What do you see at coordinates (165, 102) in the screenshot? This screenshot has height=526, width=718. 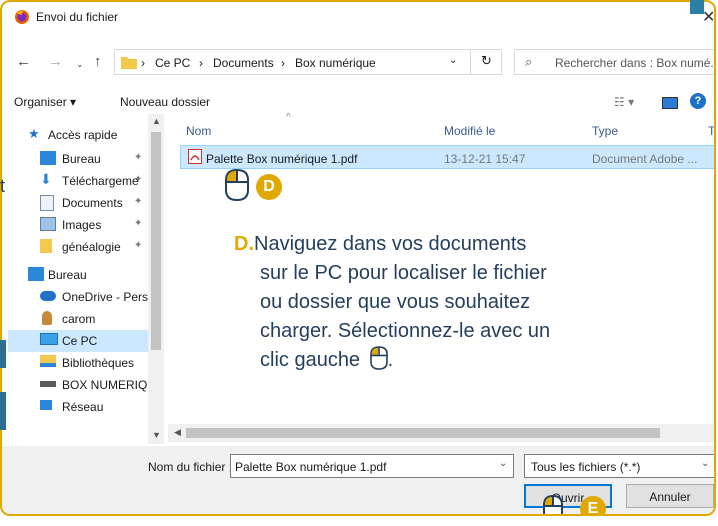 I see `new-folder-button: Nouveau dossier` at bounding box center [165, 102].